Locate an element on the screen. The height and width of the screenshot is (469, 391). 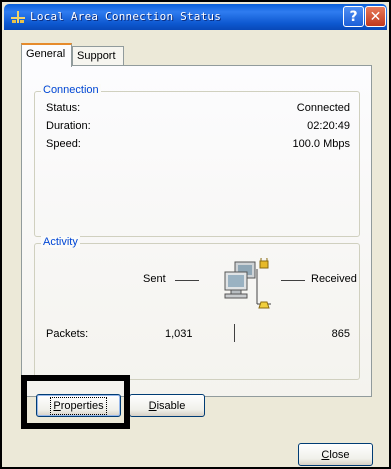
packets-received-value: 865 is located at coordinates (340, 334).